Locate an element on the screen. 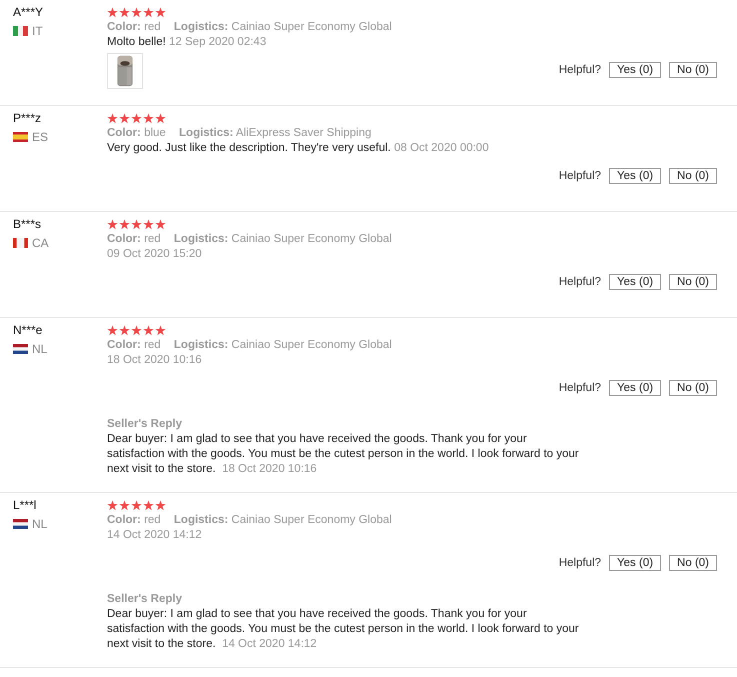 The image size is (737, 677). photo-thumbnail is located at coordinates (125, 71).